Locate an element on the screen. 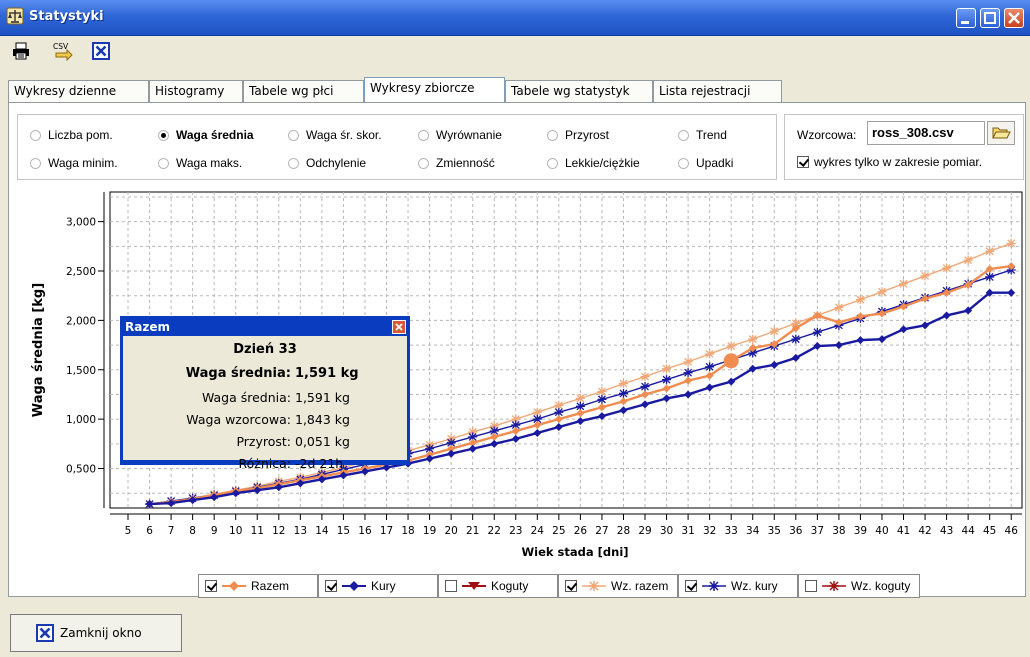 The width and height of the screenshot is (1030, 657). x-tick-label: 16 is located at coordinates (365, 531).